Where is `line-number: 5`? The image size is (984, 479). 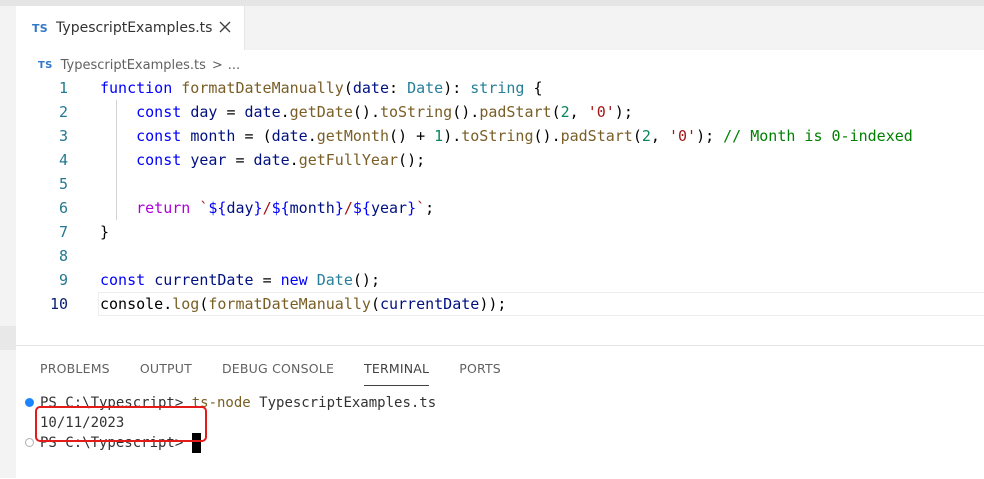
line-number: 5 is located at coordinates (63, 184).